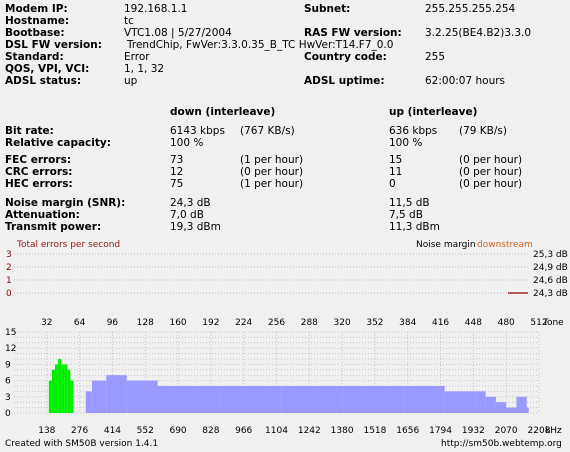  I want to click on subnet-label: Subnet:, so click(327, 9).